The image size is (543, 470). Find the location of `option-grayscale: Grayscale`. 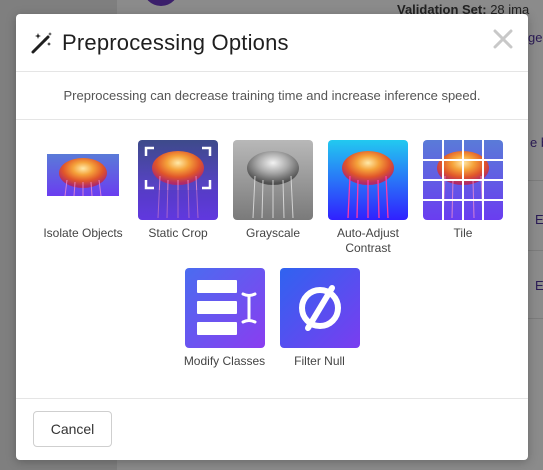

option-grayscale: Grayscale is located at coordinates (273, 198).